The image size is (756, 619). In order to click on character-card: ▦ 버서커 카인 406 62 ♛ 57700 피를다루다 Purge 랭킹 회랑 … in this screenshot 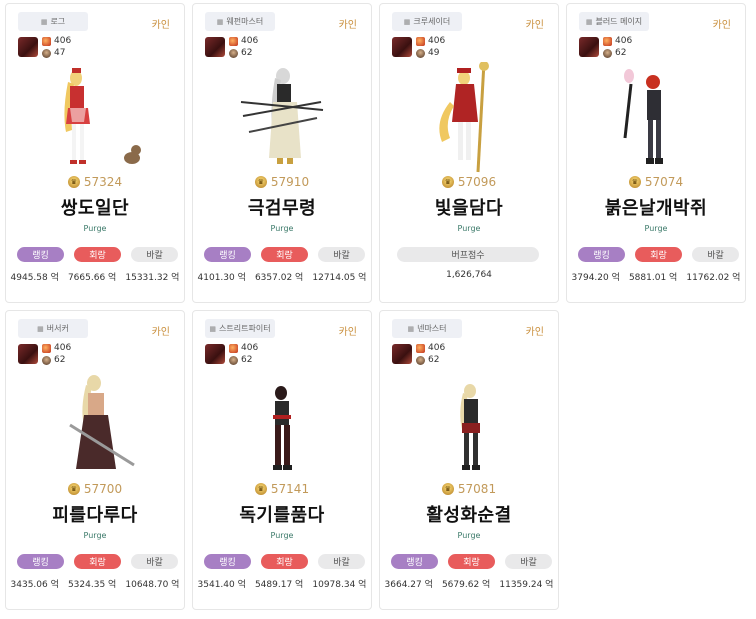, I will do `click(95, 460)`.